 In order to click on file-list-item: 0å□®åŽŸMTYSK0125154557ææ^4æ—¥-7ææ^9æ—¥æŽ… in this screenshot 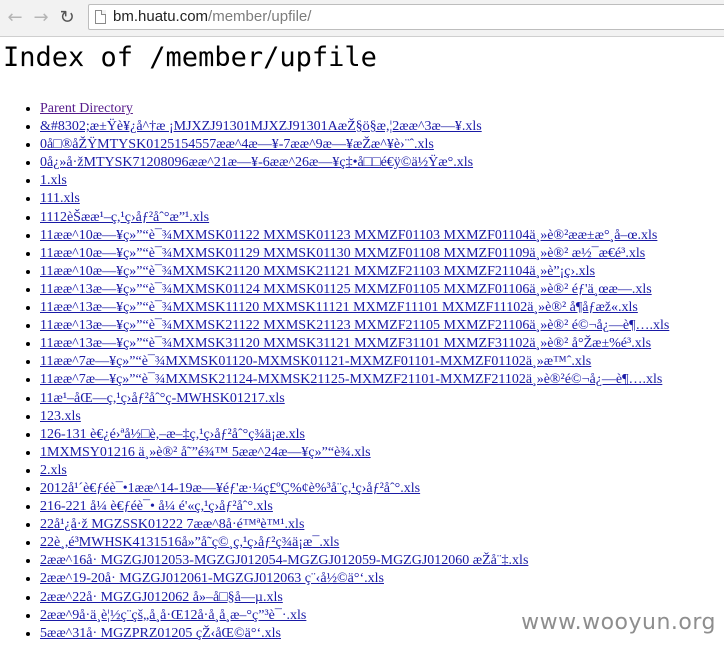, I will do `click(382, 145)`.